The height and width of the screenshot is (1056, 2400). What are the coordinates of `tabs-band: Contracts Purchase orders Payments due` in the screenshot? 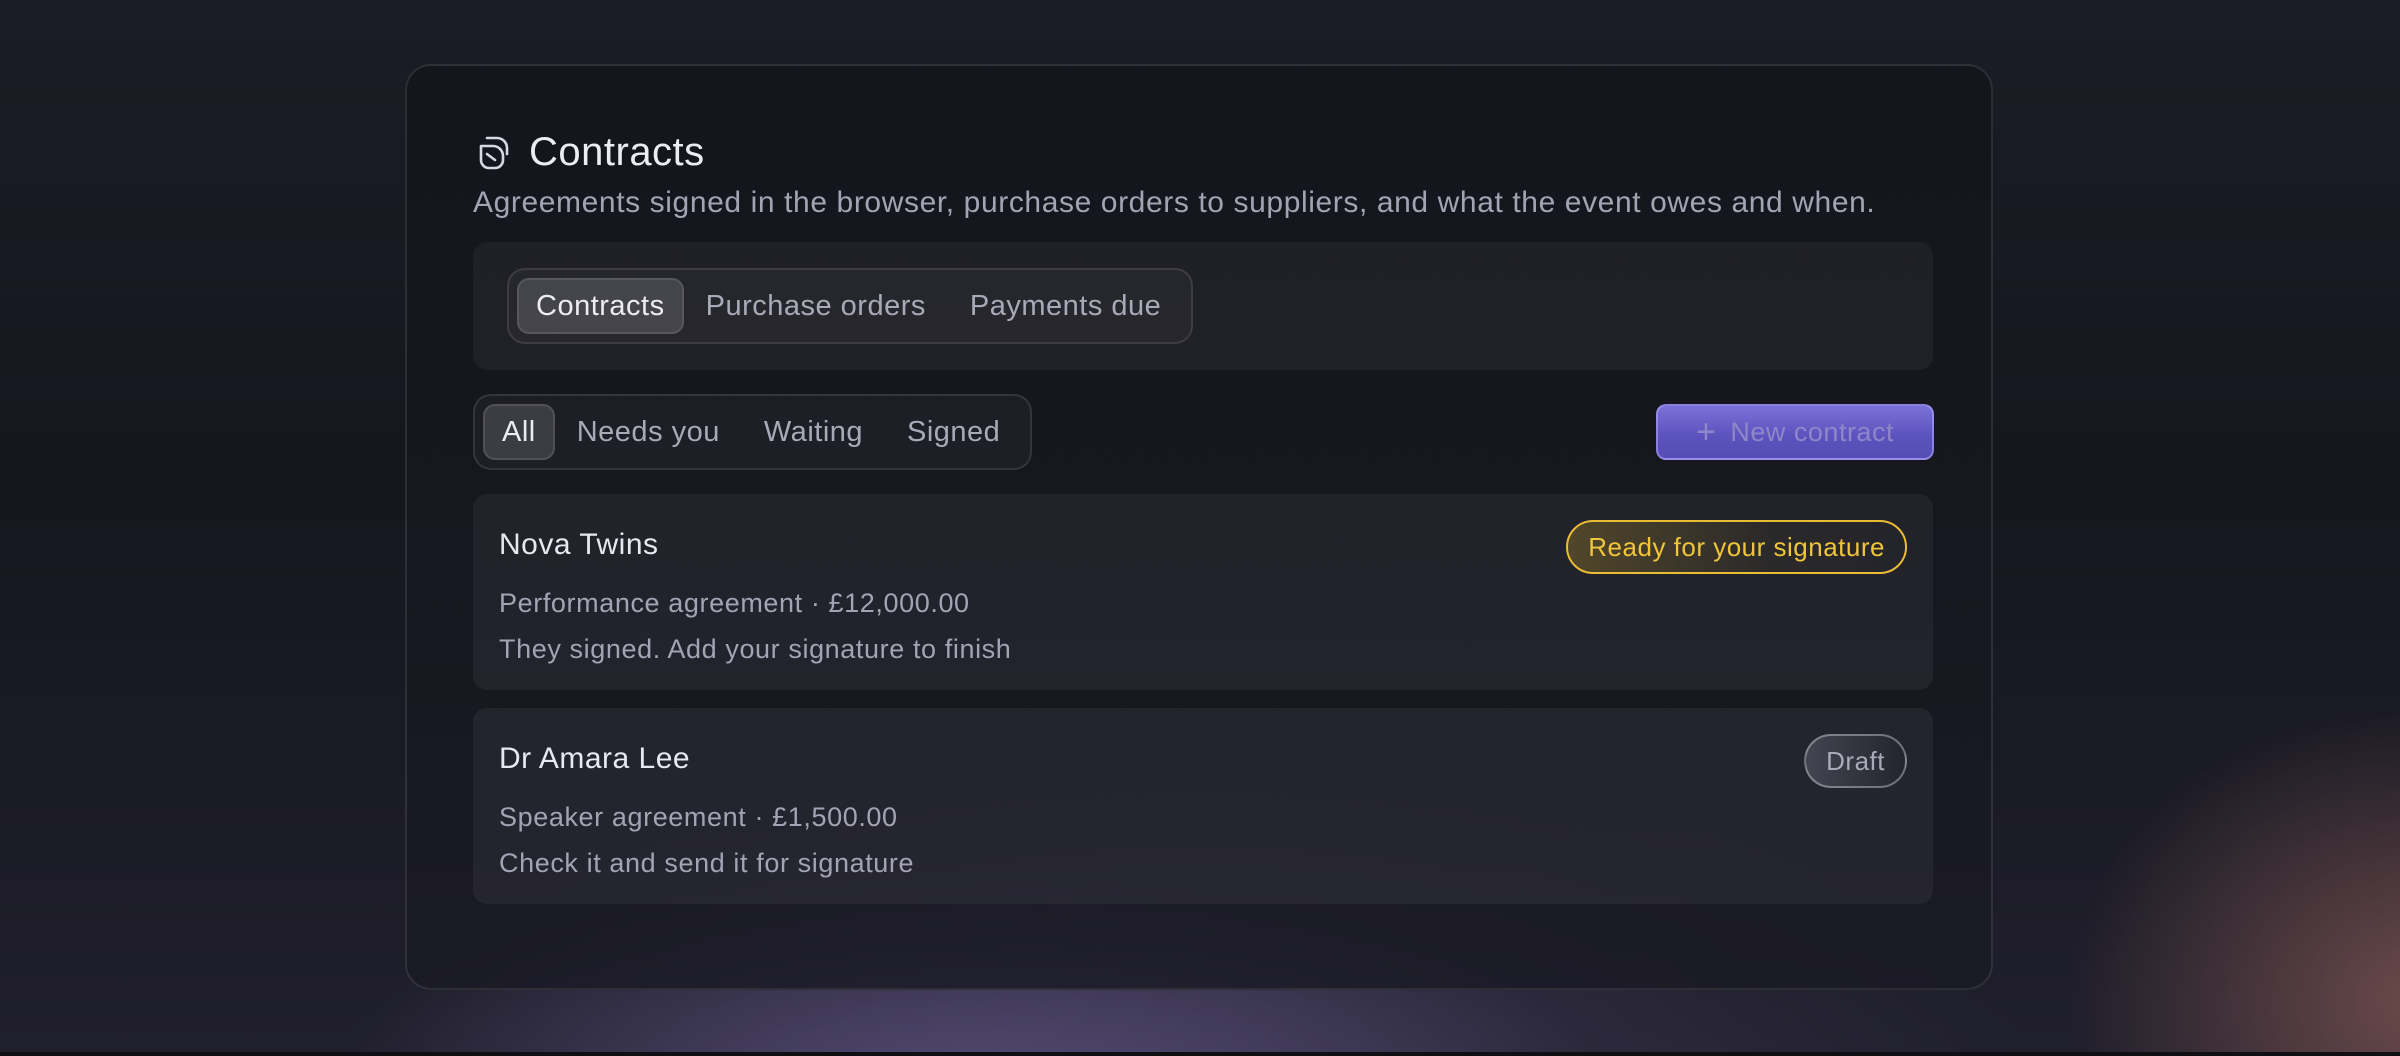 It's located at (1203, 306).